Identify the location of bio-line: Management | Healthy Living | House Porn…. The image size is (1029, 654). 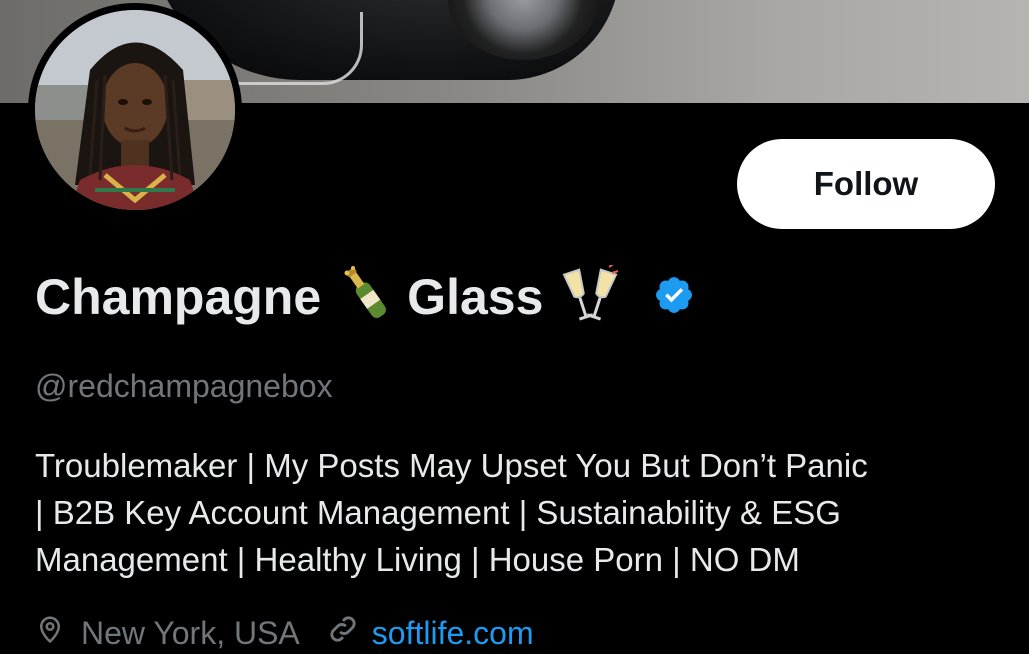
(417, 559).